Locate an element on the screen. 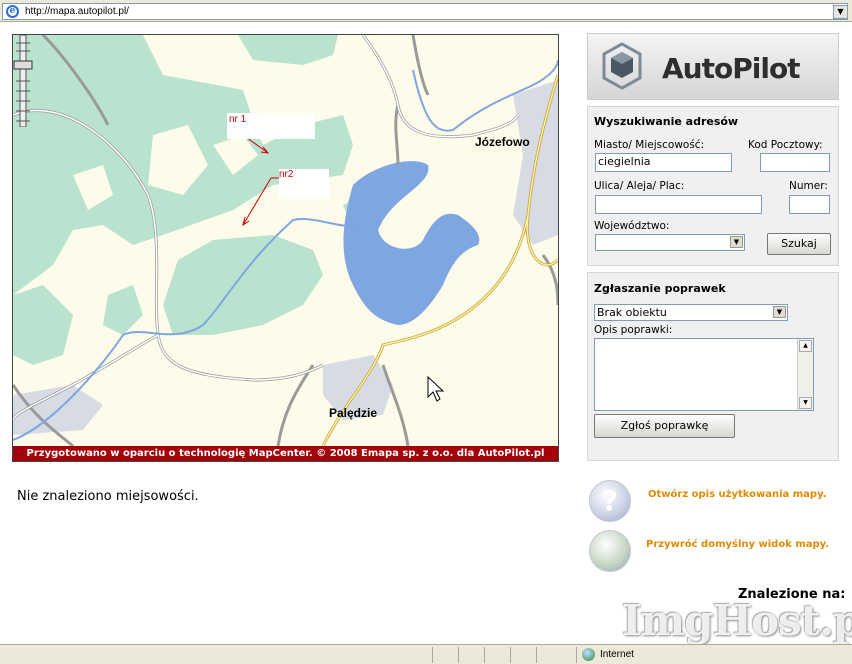 This screenshot has height=664, width=852. textarea-scrollbar: ▲ ▼ is located at coordinates (805, 374).